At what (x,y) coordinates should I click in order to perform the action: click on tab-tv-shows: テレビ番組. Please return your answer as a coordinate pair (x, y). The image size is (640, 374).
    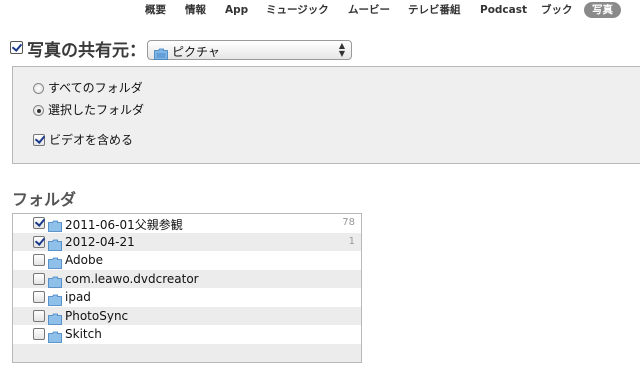
    Looking at the image, I should click on (434, 10).